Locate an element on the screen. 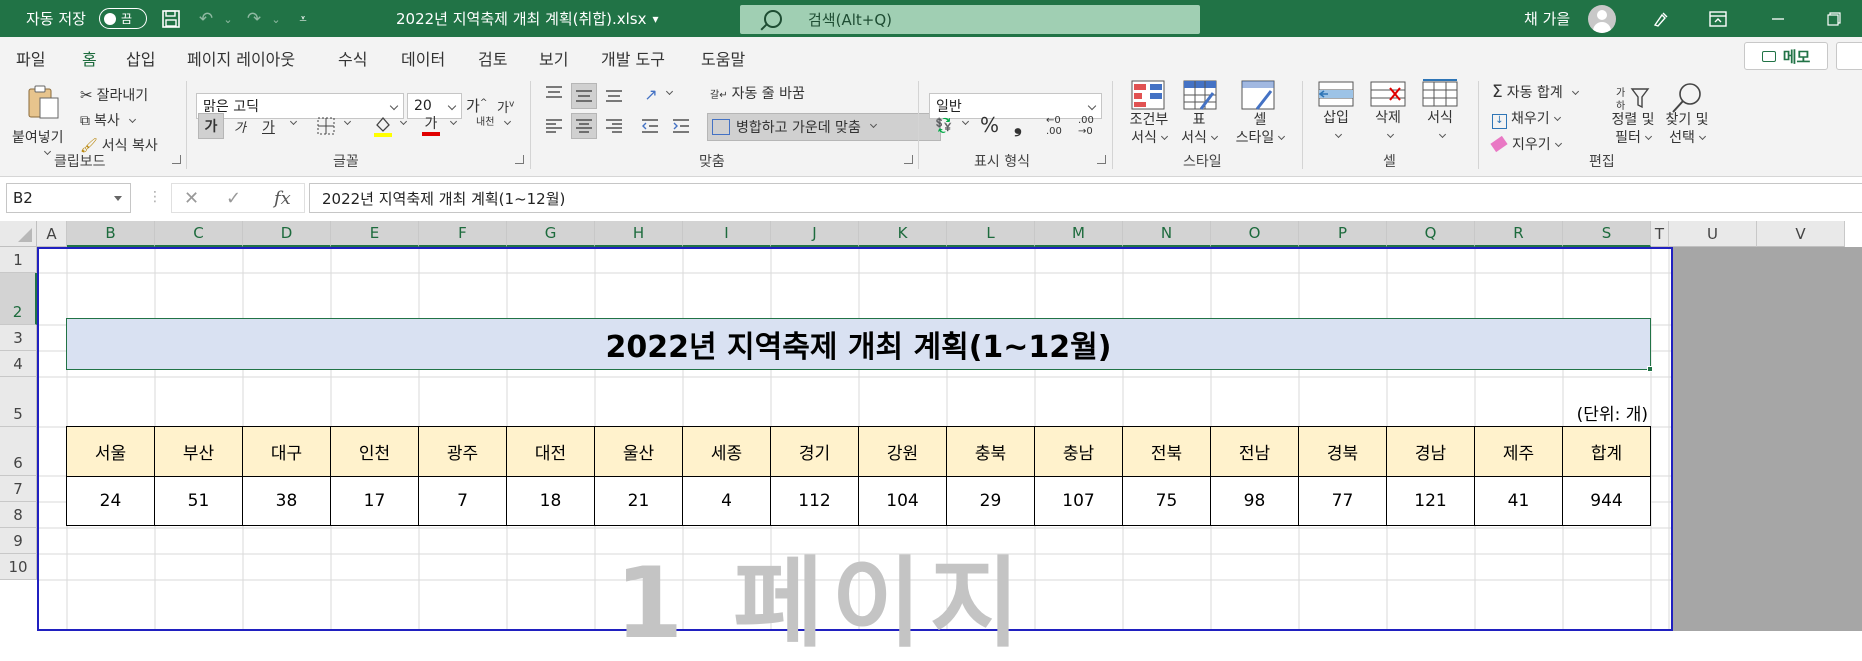  insert-cells-icon is located at coordinates (1336, 96).